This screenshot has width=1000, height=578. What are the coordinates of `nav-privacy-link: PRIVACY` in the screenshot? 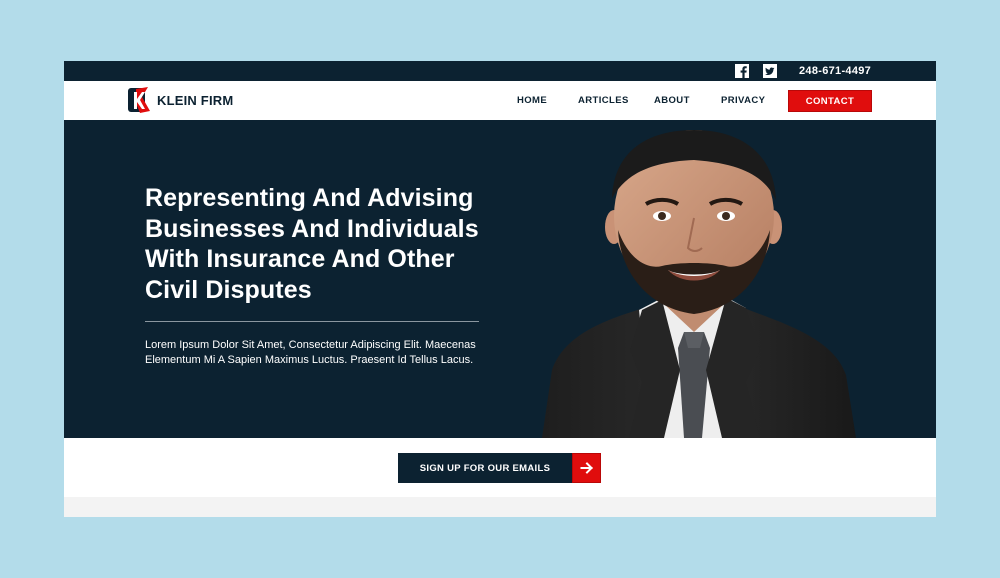 It's located at (743, 100).